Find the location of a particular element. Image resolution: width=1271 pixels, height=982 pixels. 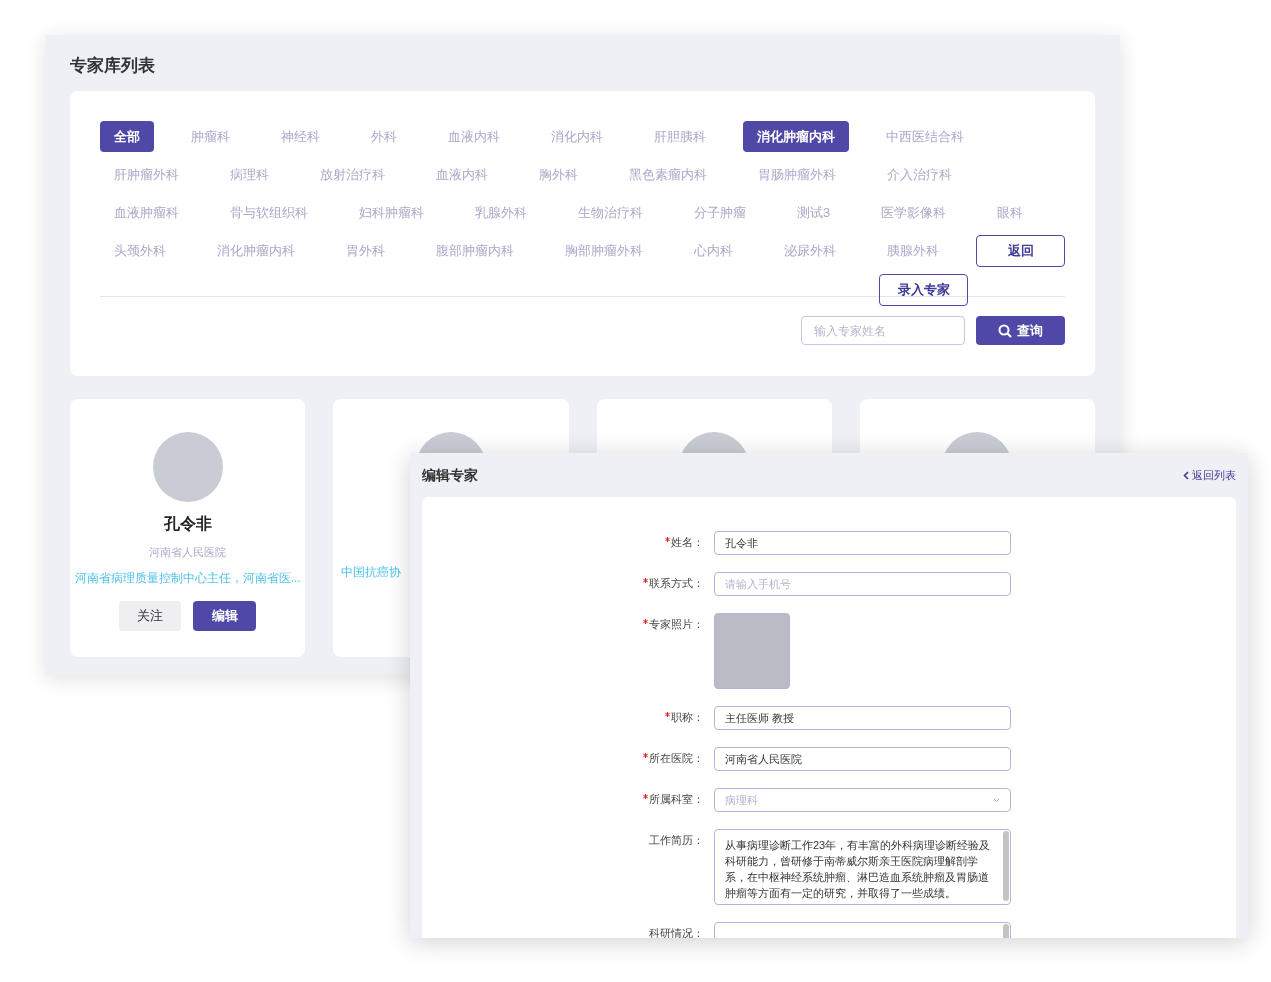

field-label: 工作简历： is located at coordinates (676, 841).